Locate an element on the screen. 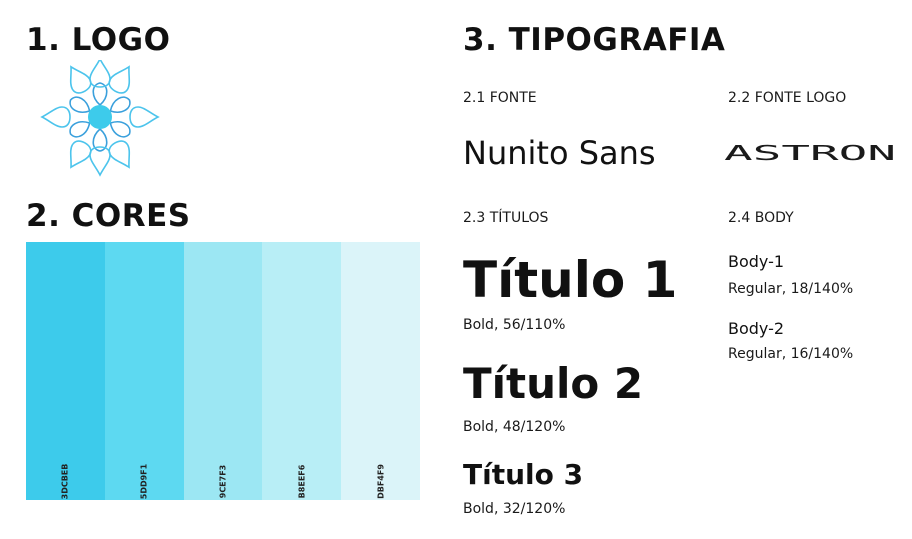  title-3-spec: Bold, 32/120% is located at coordinates (514, 509).